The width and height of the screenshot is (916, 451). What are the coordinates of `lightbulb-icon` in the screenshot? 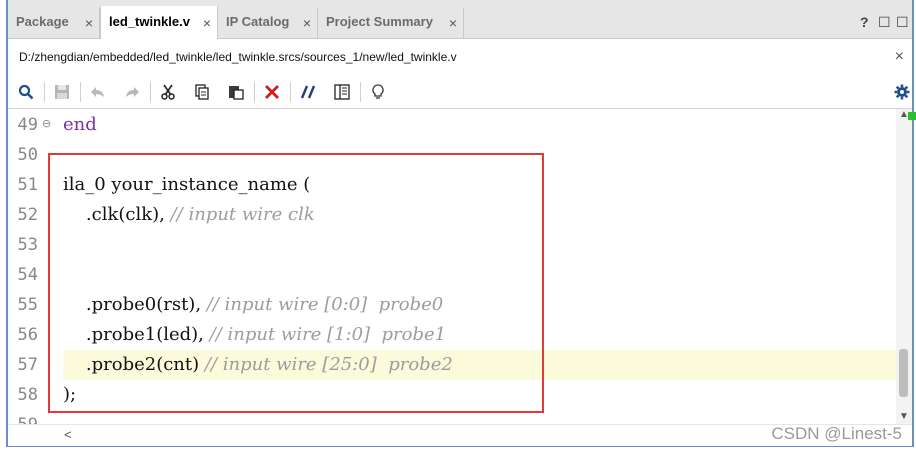 It's located at (378, 92).